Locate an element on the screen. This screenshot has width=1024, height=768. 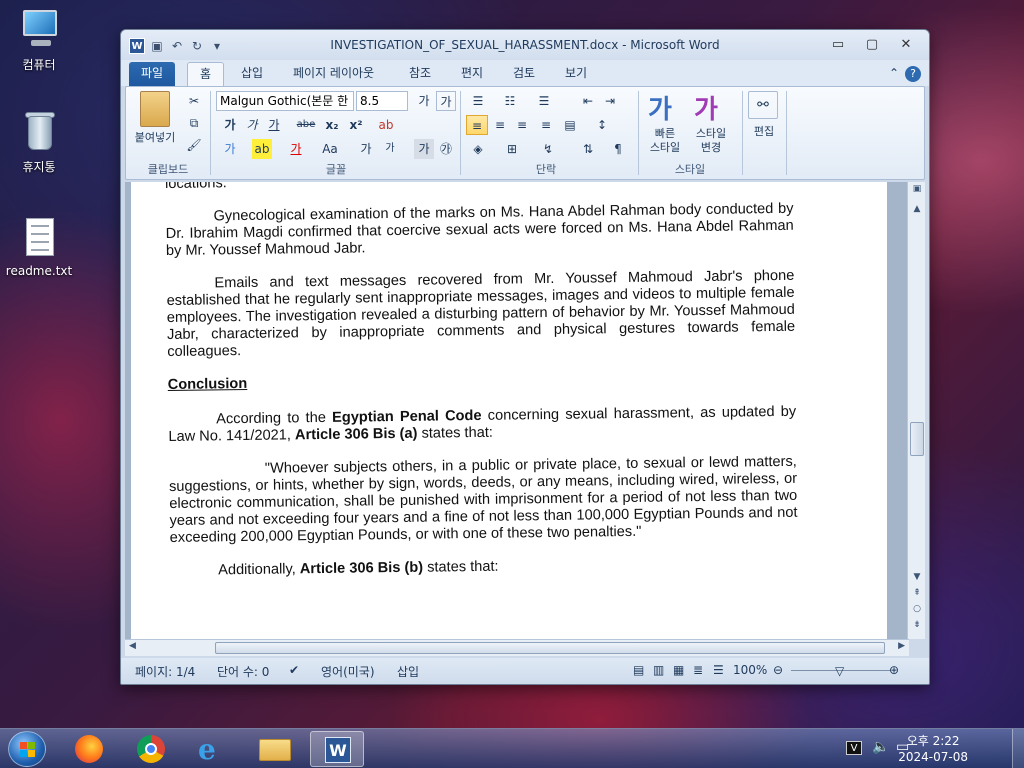
increase-indent-icon: ⇥ is located at coordinates (610, 101).